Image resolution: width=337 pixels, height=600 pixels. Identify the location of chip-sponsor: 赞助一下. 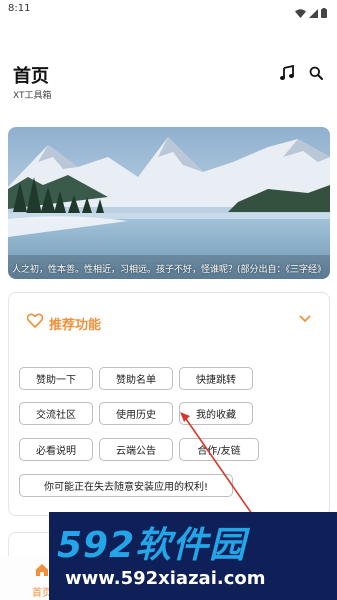
(56, 378).